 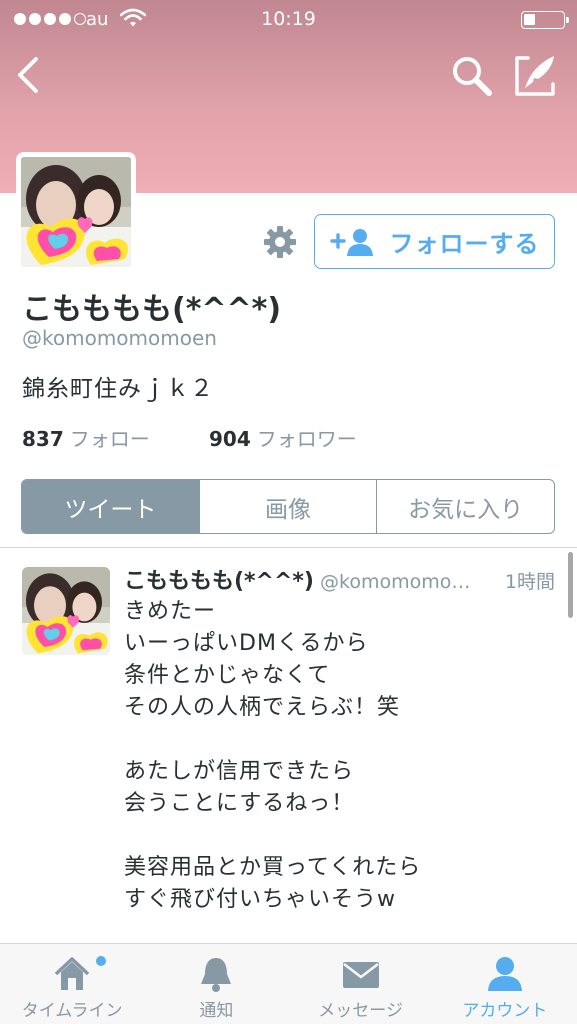 I want to click on tweet-text-line: いーっぱいDMくるから, so click(x=246, y=643).